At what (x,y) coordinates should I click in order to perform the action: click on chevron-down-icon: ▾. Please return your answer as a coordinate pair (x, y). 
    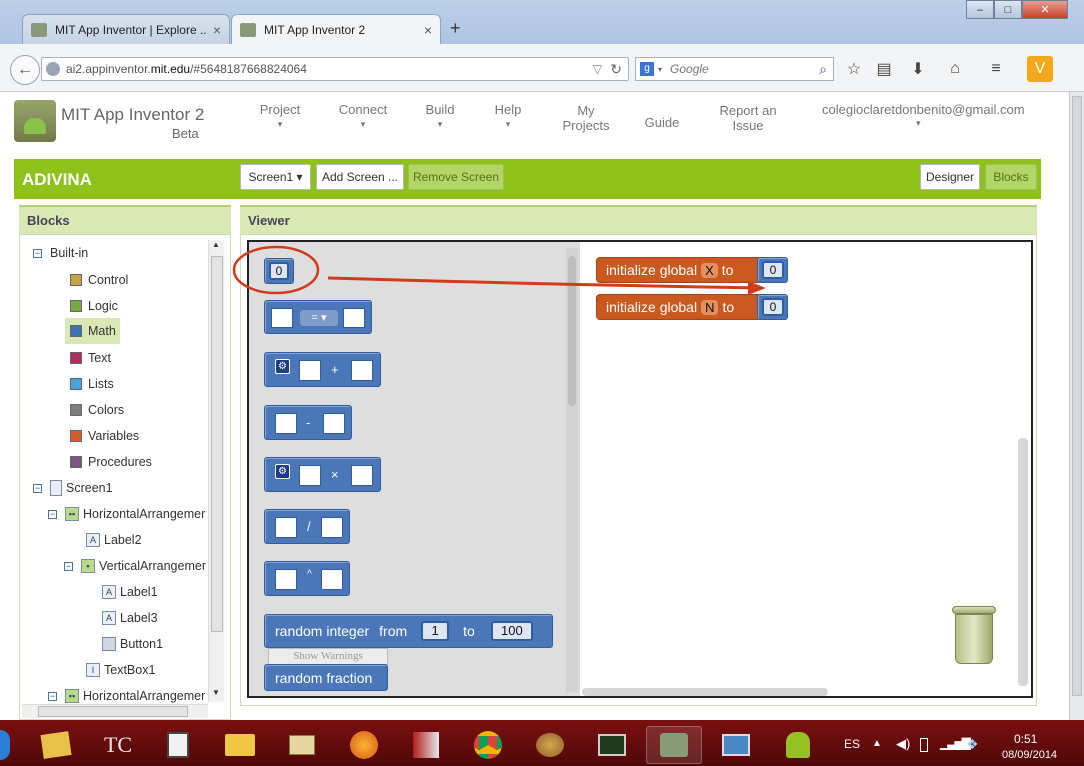
    Looking at the image, I should click on (918, 123).